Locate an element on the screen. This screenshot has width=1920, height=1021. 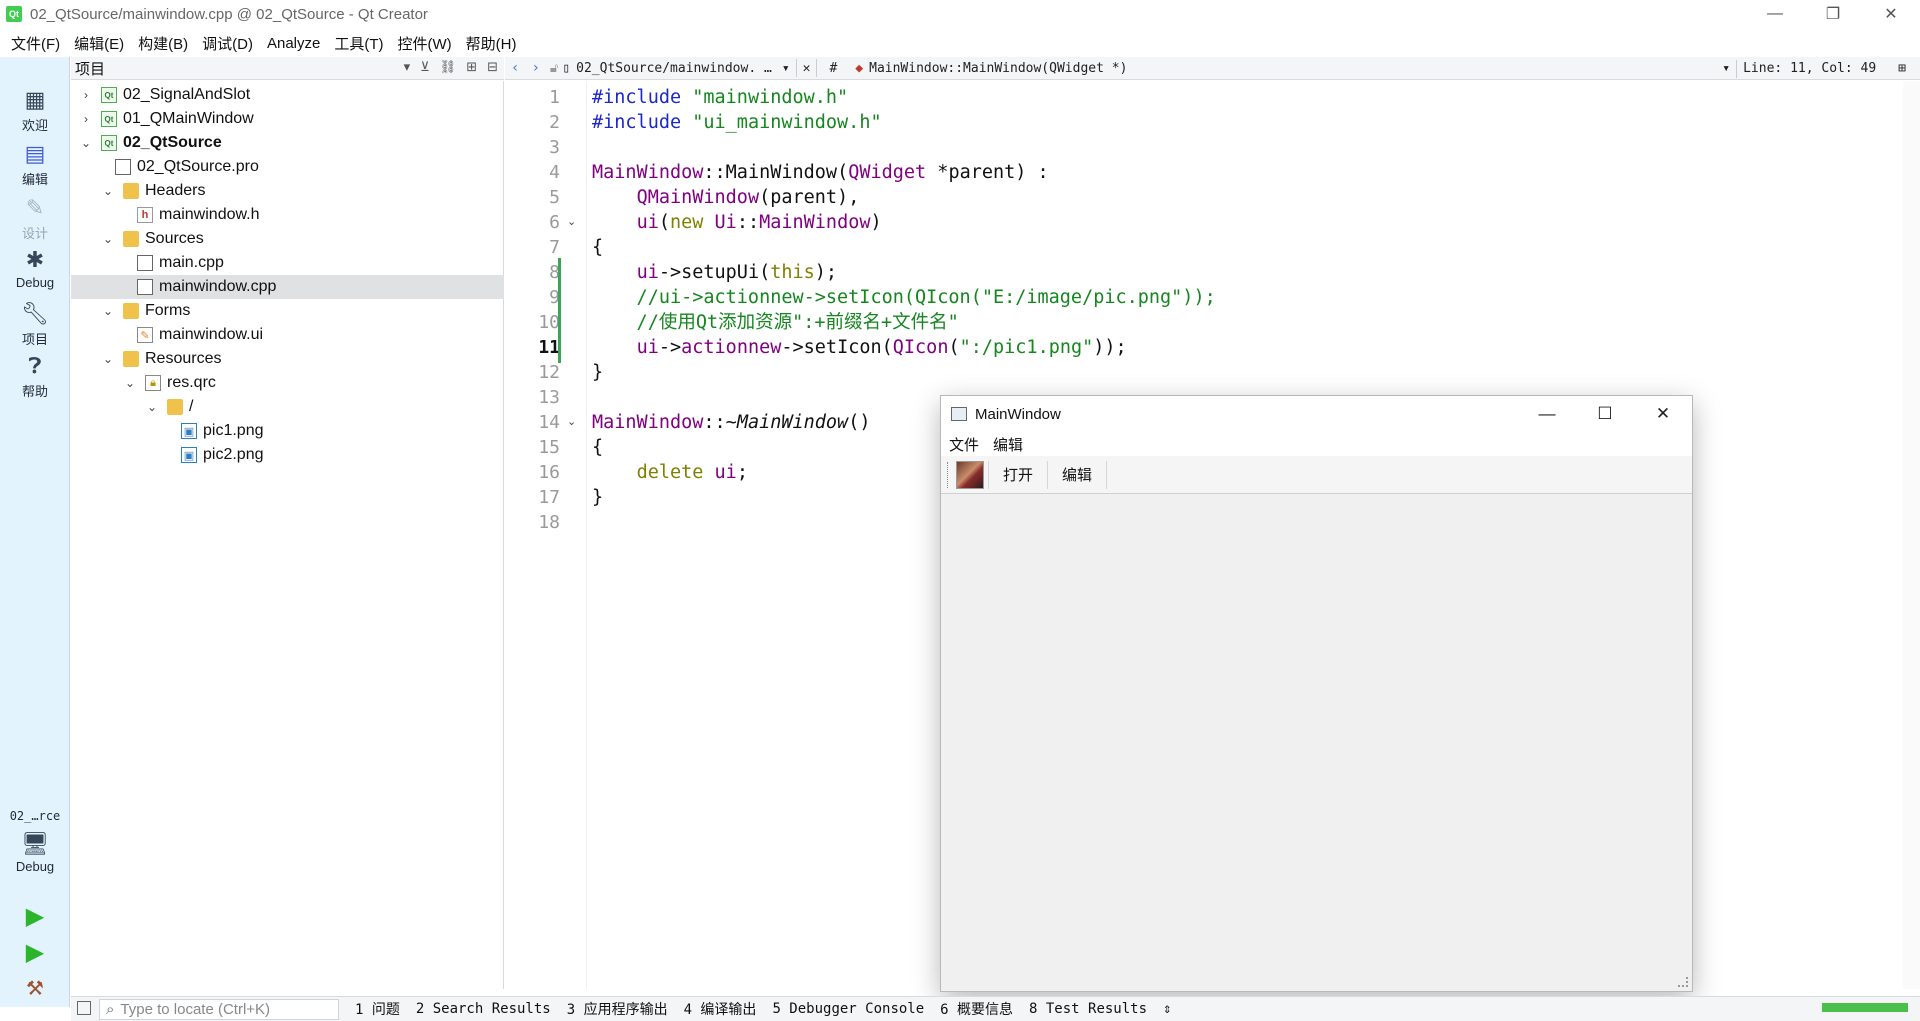
dropdown-icon: ▾ is located at coordinates (407, 67).